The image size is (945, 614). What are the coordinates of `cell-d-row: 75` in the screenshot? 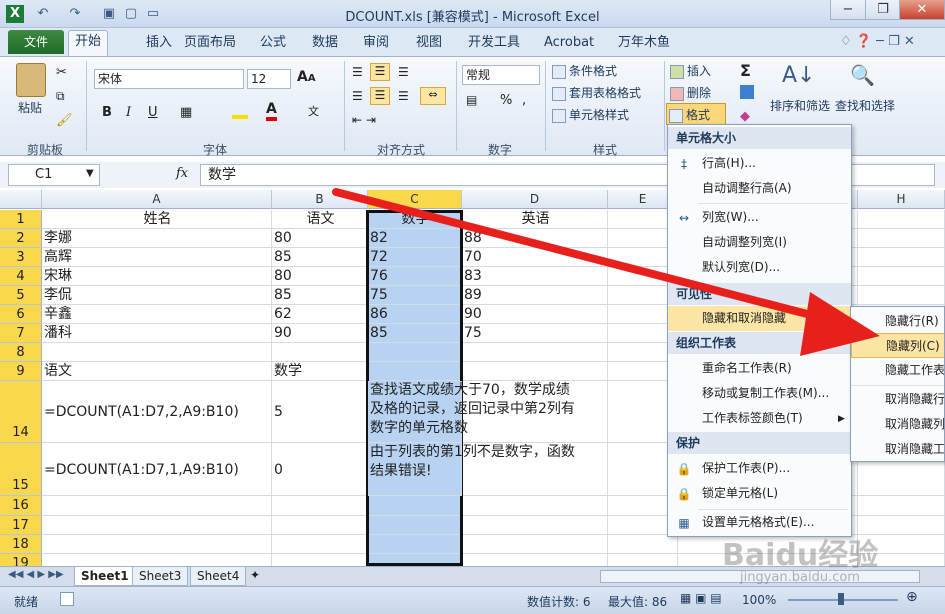 It's located at (535, 333).